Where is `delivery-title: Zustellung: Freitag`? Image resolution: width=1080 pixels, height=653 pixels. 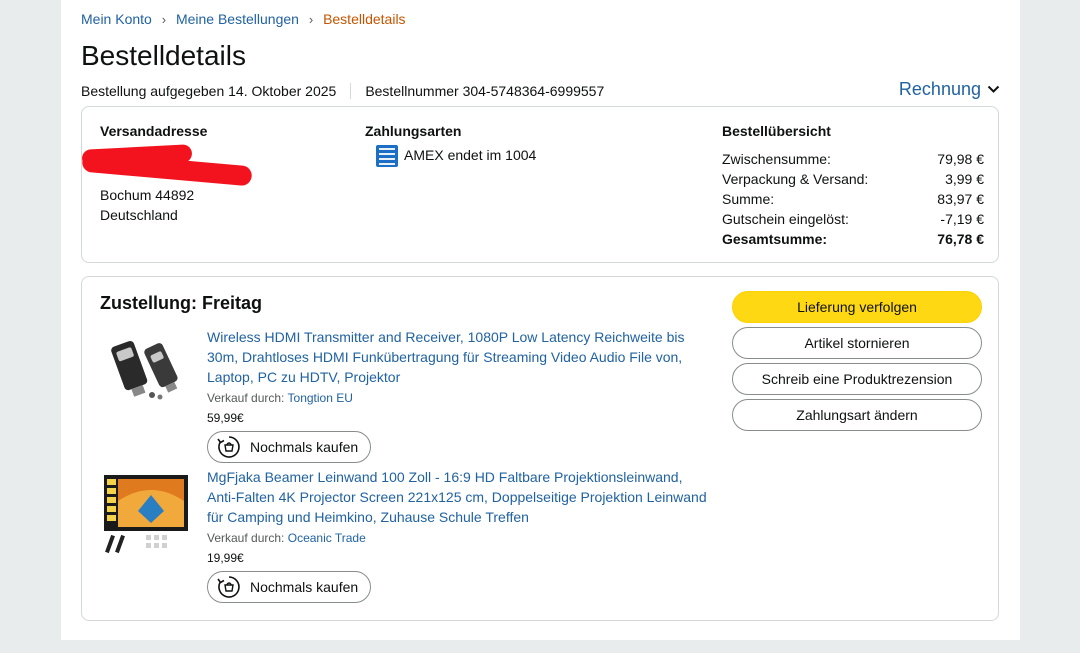
delivery-title: Zustellung: Freitag is located at coordinates (181, 303).